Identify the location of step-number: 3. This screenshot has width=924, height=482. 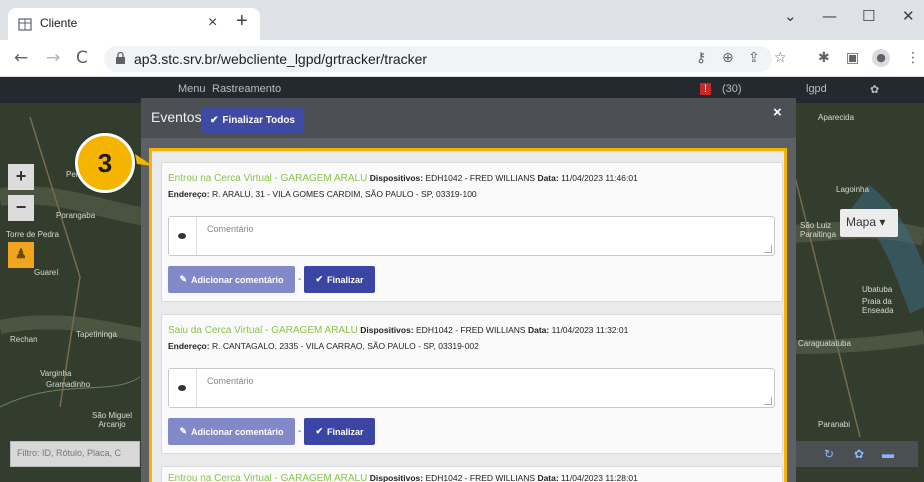
(105, 163).